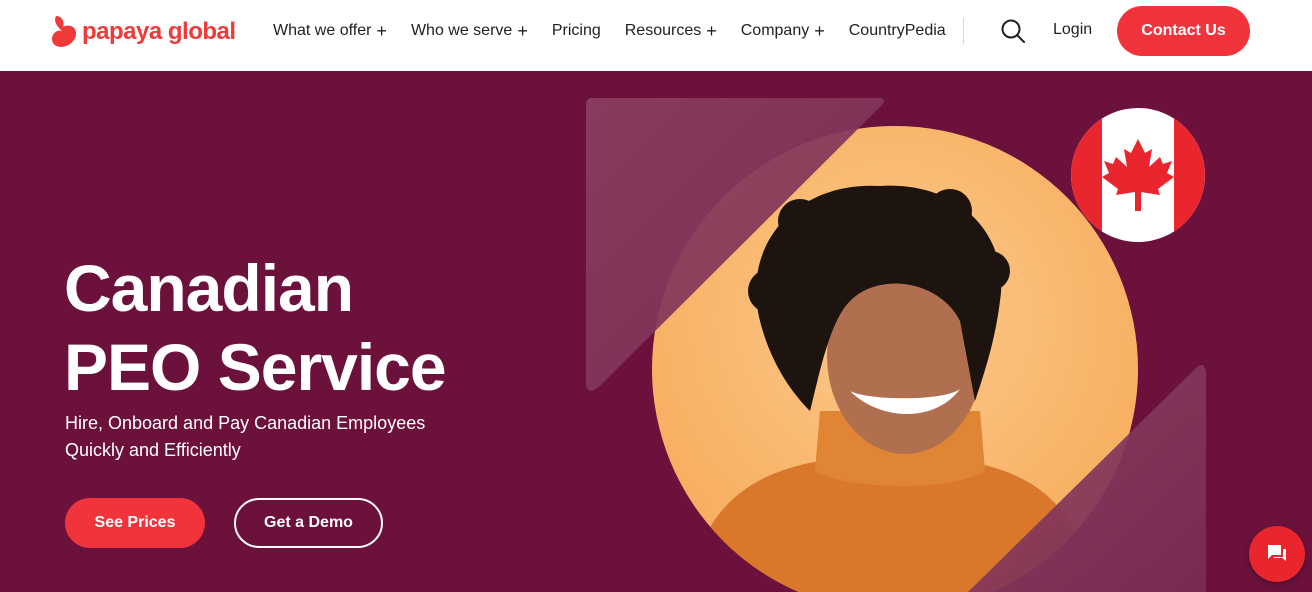 The image size is (1312, 592). What do you see at coordinates (775, 30) in the screenshot?
I see `nav-item-label: Company` at bounding box center [775, 30].